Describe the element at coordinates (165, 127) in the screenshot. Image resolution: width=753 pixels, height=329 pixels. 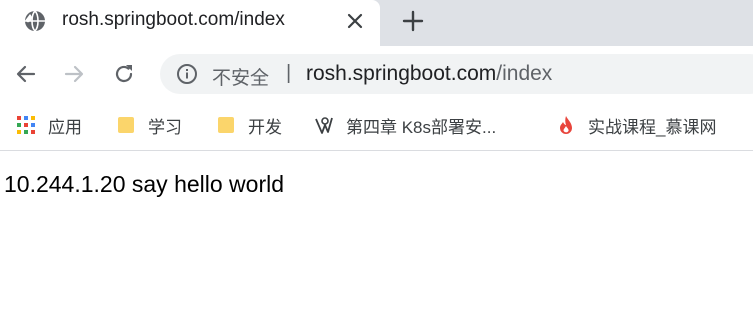
I see `bookmark-label: 学习` at that location.